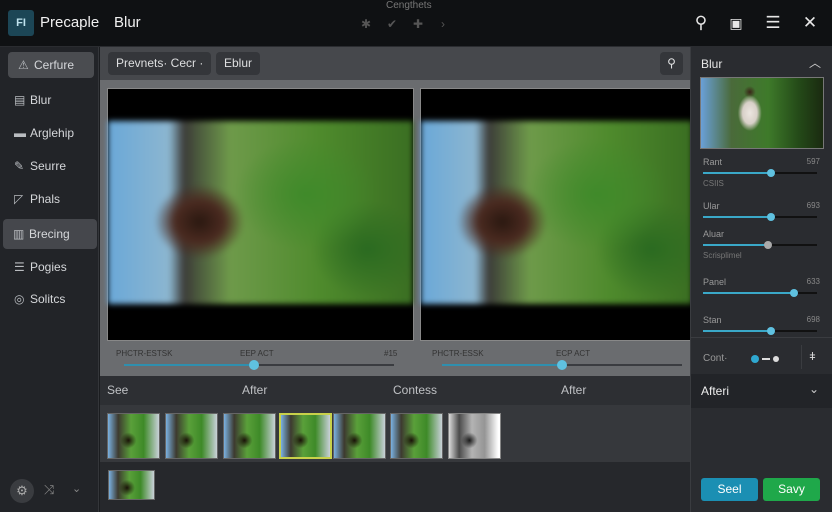 Image resolution: width=832 pixels, height=512 pixels. I want to click on toggle-label: Cont·, so click(715, 358).